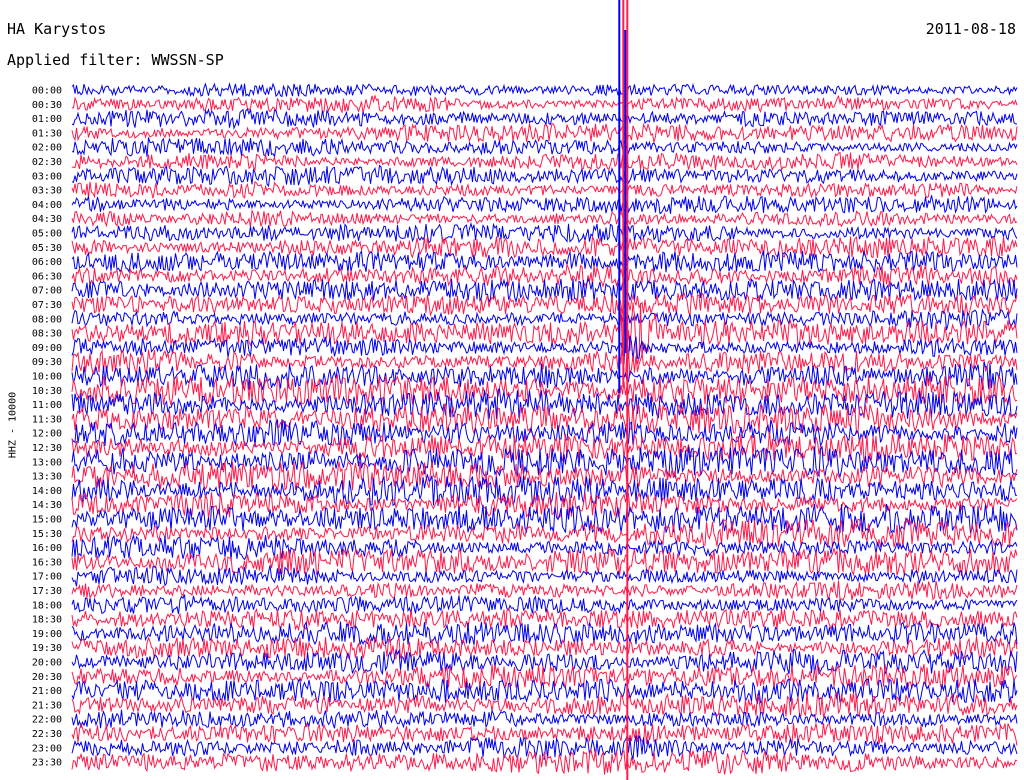  What do you see at coordinates (47, 448) in the screenshot?
I see `row-time-label: 12:30` at bounding box center [47, 448].